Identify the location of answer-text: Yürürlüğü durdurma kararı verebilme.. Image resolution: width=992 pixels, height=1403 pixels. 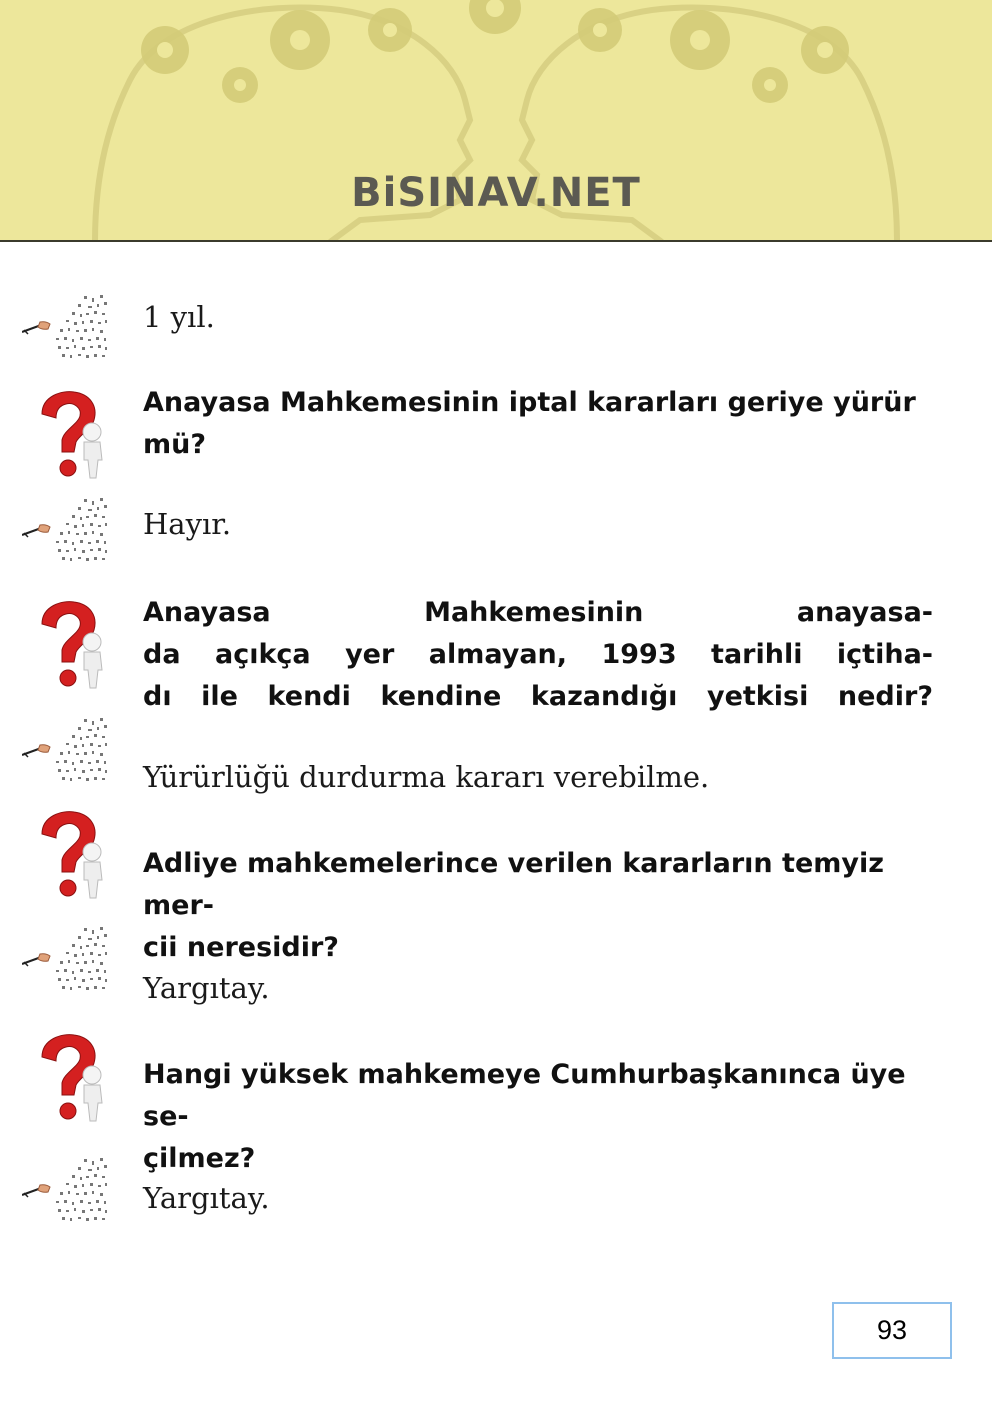
(426, 777).